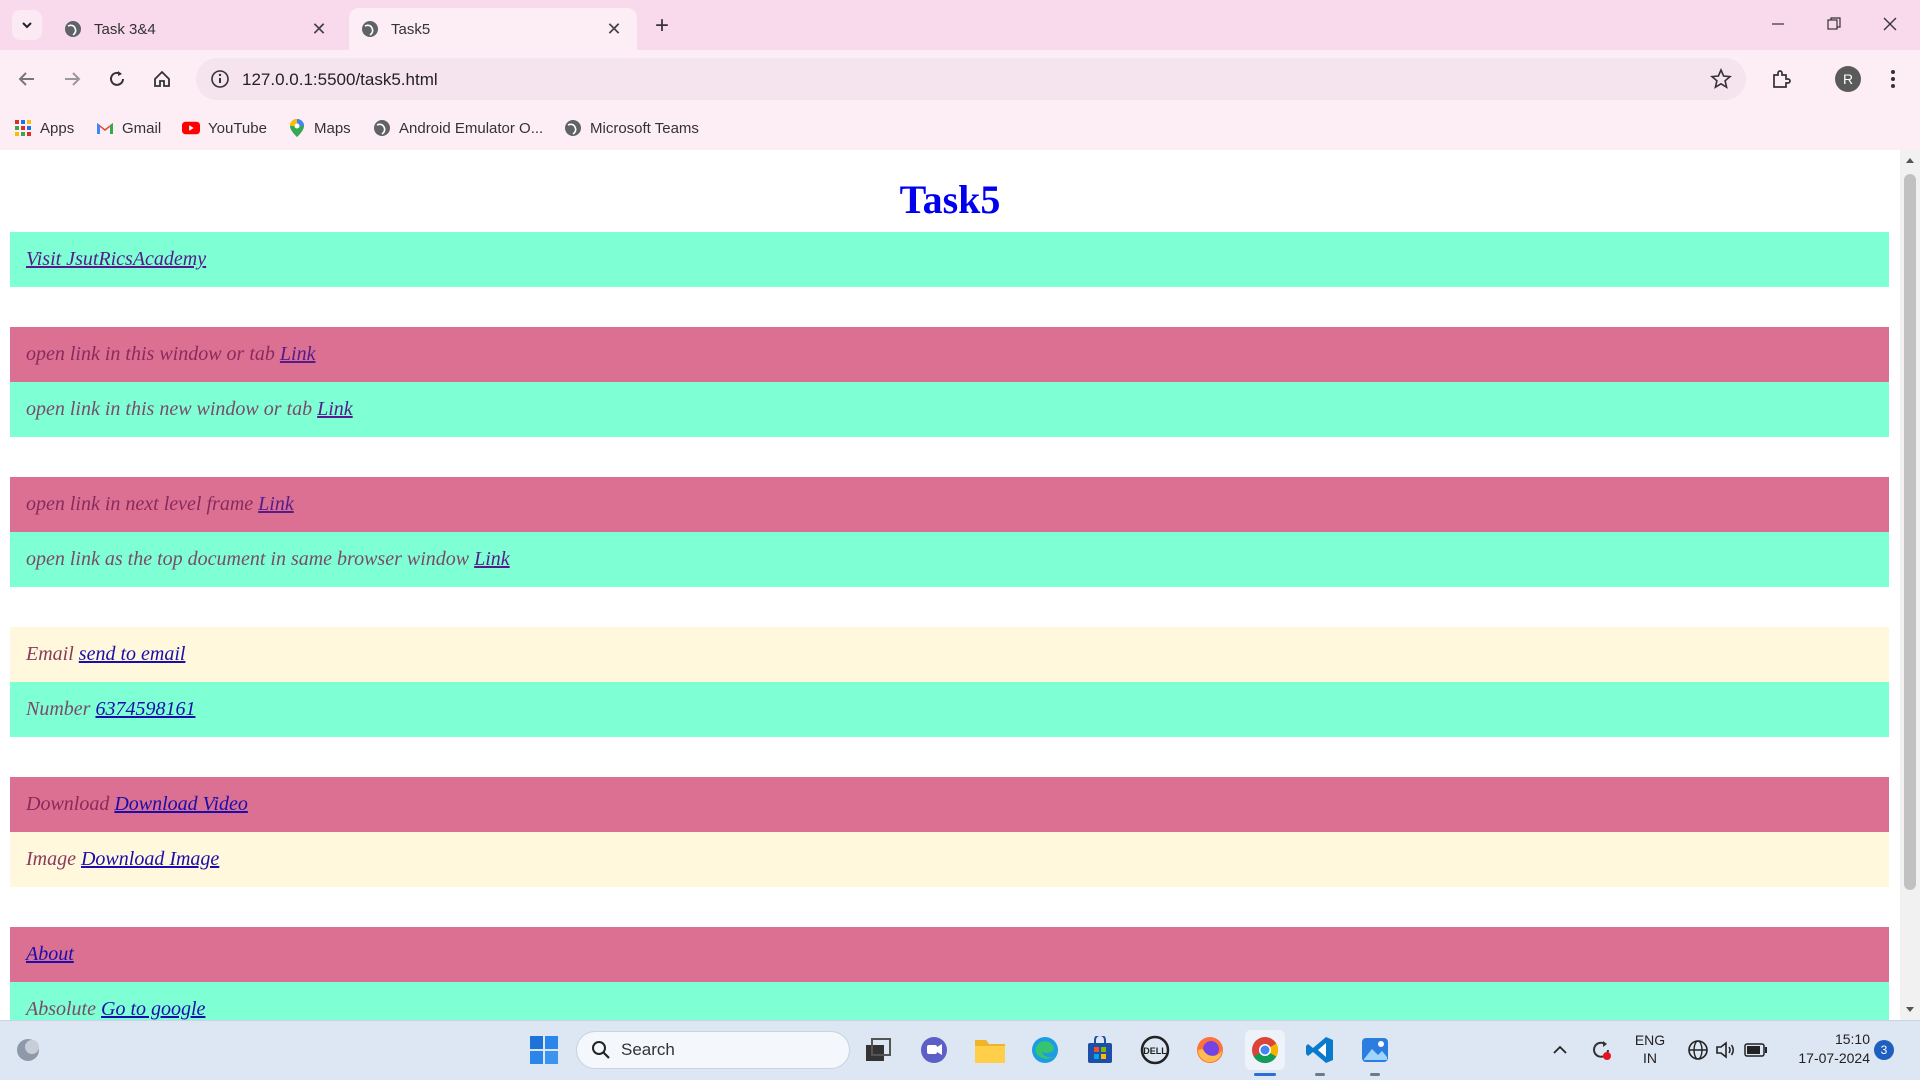  What do you see at coordinates (1890, 24) in the screenshot?
I see `close-window-button` at bounding box center [1890, 24].